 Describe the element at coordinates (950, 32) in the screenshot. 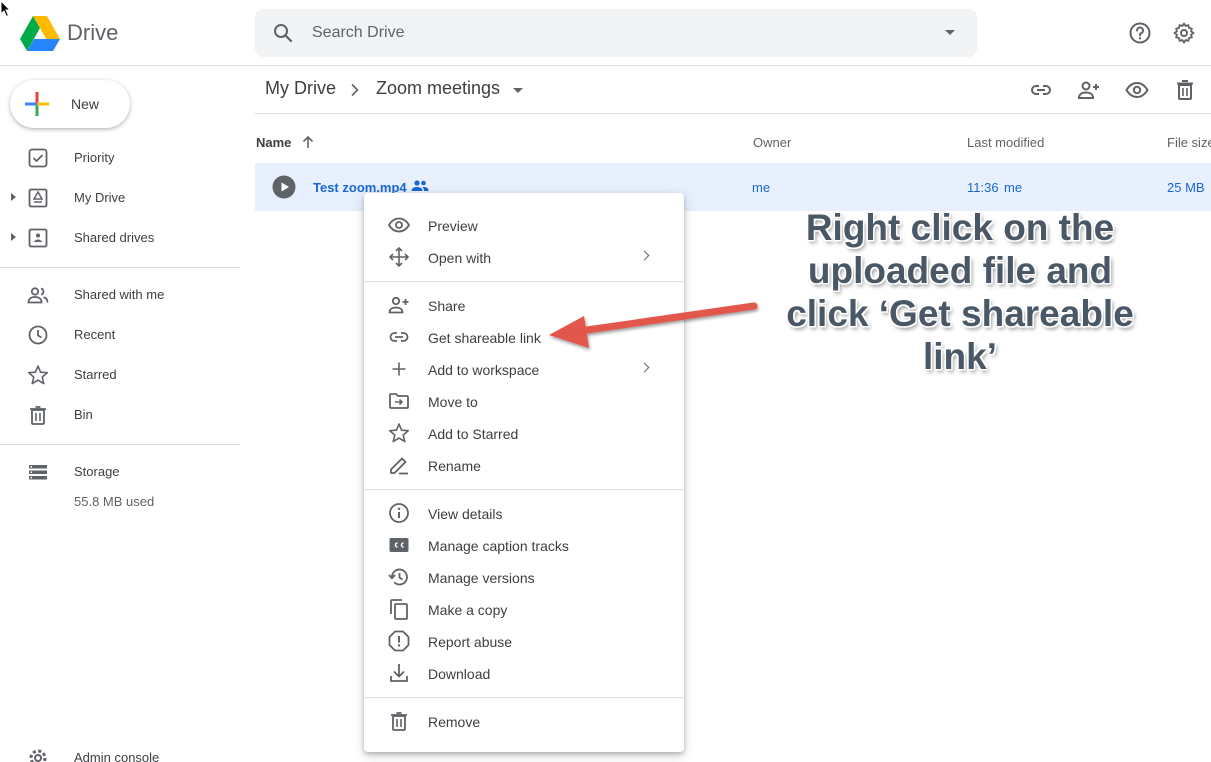

I see `search-options-caret-icon` at that location.